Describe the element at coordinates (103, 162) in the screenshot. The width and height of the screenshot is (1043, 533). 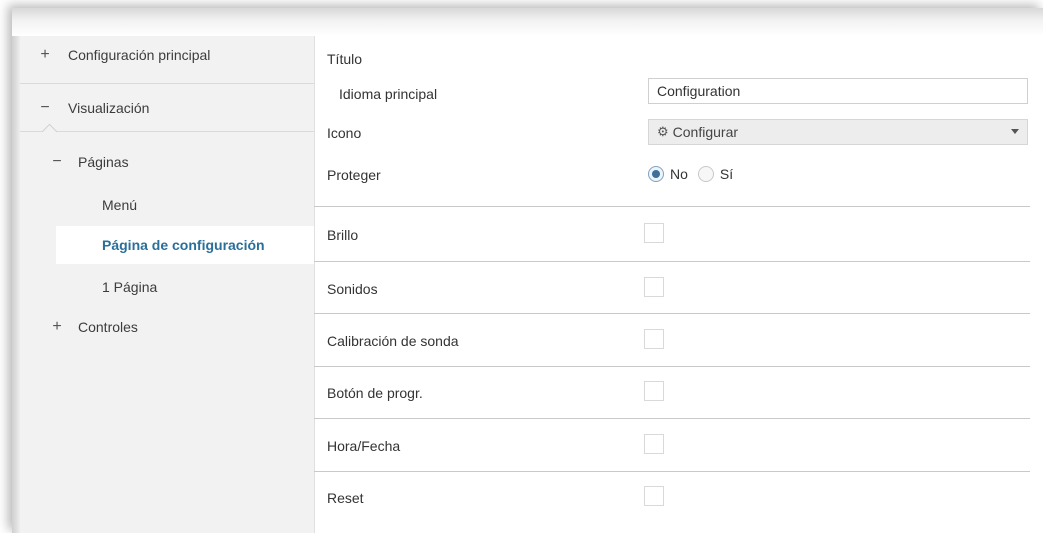
I see `sidebar-item-label: Páginas` at that location.